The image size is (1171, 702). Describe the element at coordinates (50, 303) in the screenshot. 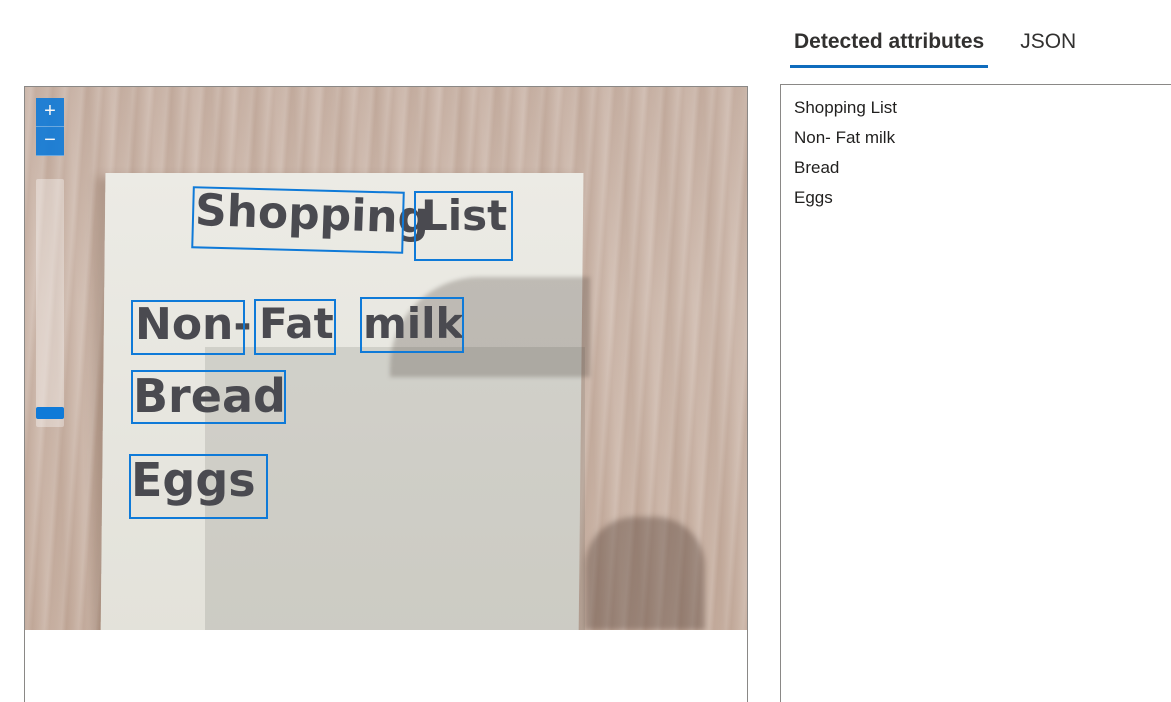

I see `zoom-slider` at that location.